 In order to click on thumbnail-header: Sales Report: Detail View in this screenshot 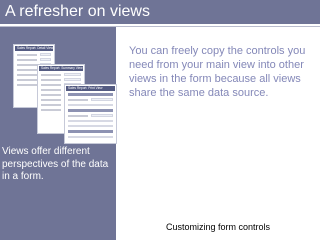, I will do `click(34, 48)`.